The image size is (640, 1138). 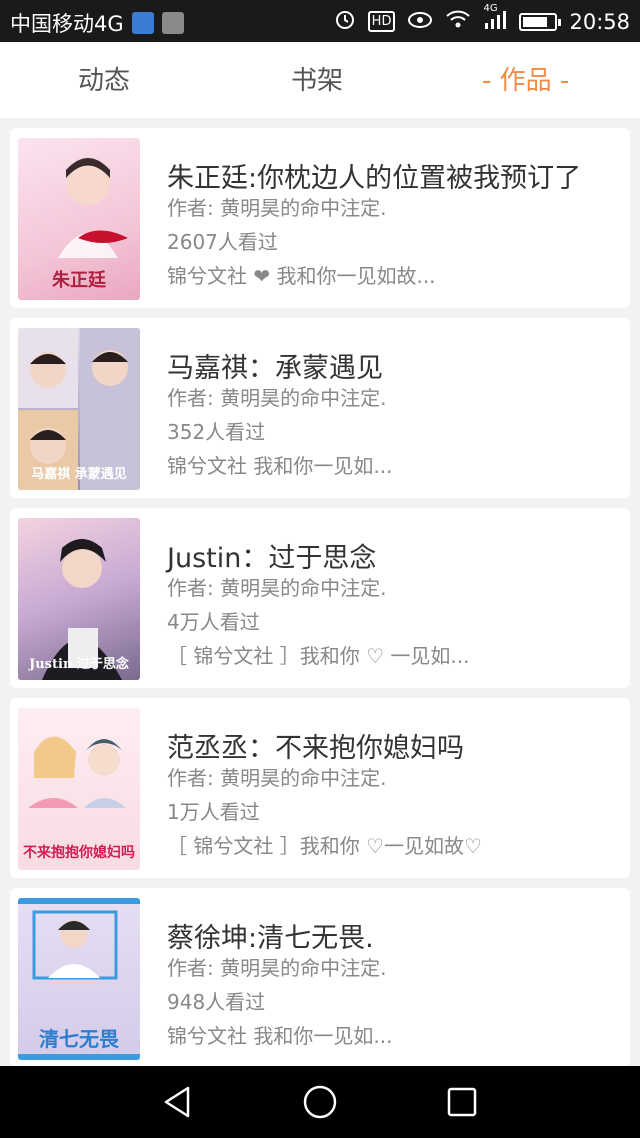 I want to click on home-circle-icon, so click(x=320, y=1102).